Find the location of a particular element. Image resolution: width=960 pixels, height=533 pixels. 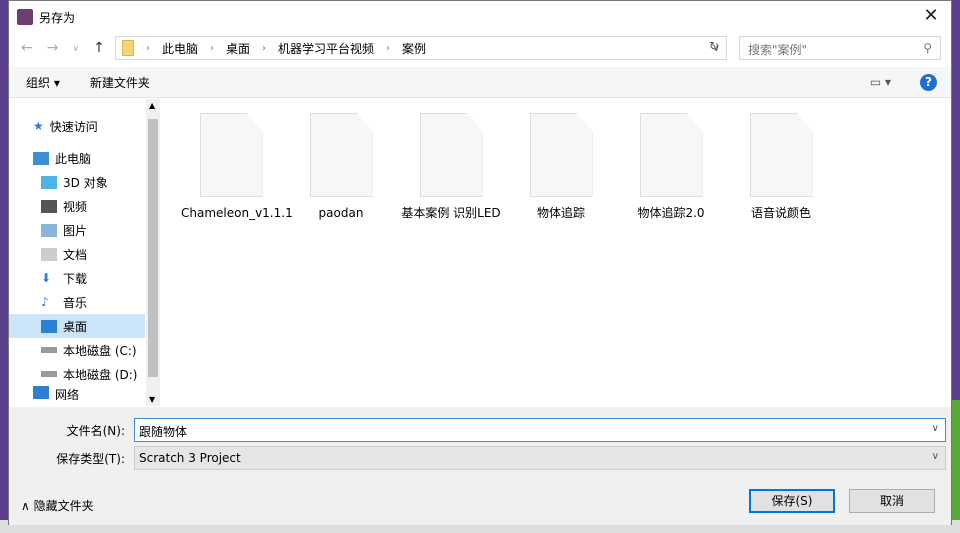

sidebar-item-this-pc: 此电脑 is located at coordinates (77, 158).